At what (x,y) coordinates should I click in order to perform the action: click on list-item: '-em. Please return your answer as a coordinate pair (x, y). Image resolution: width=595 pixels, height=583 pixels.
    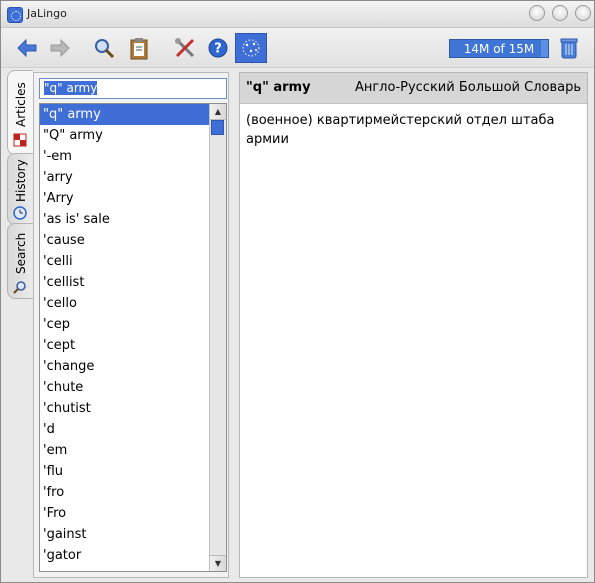
    Looking at the image, I should click on (125, 156).